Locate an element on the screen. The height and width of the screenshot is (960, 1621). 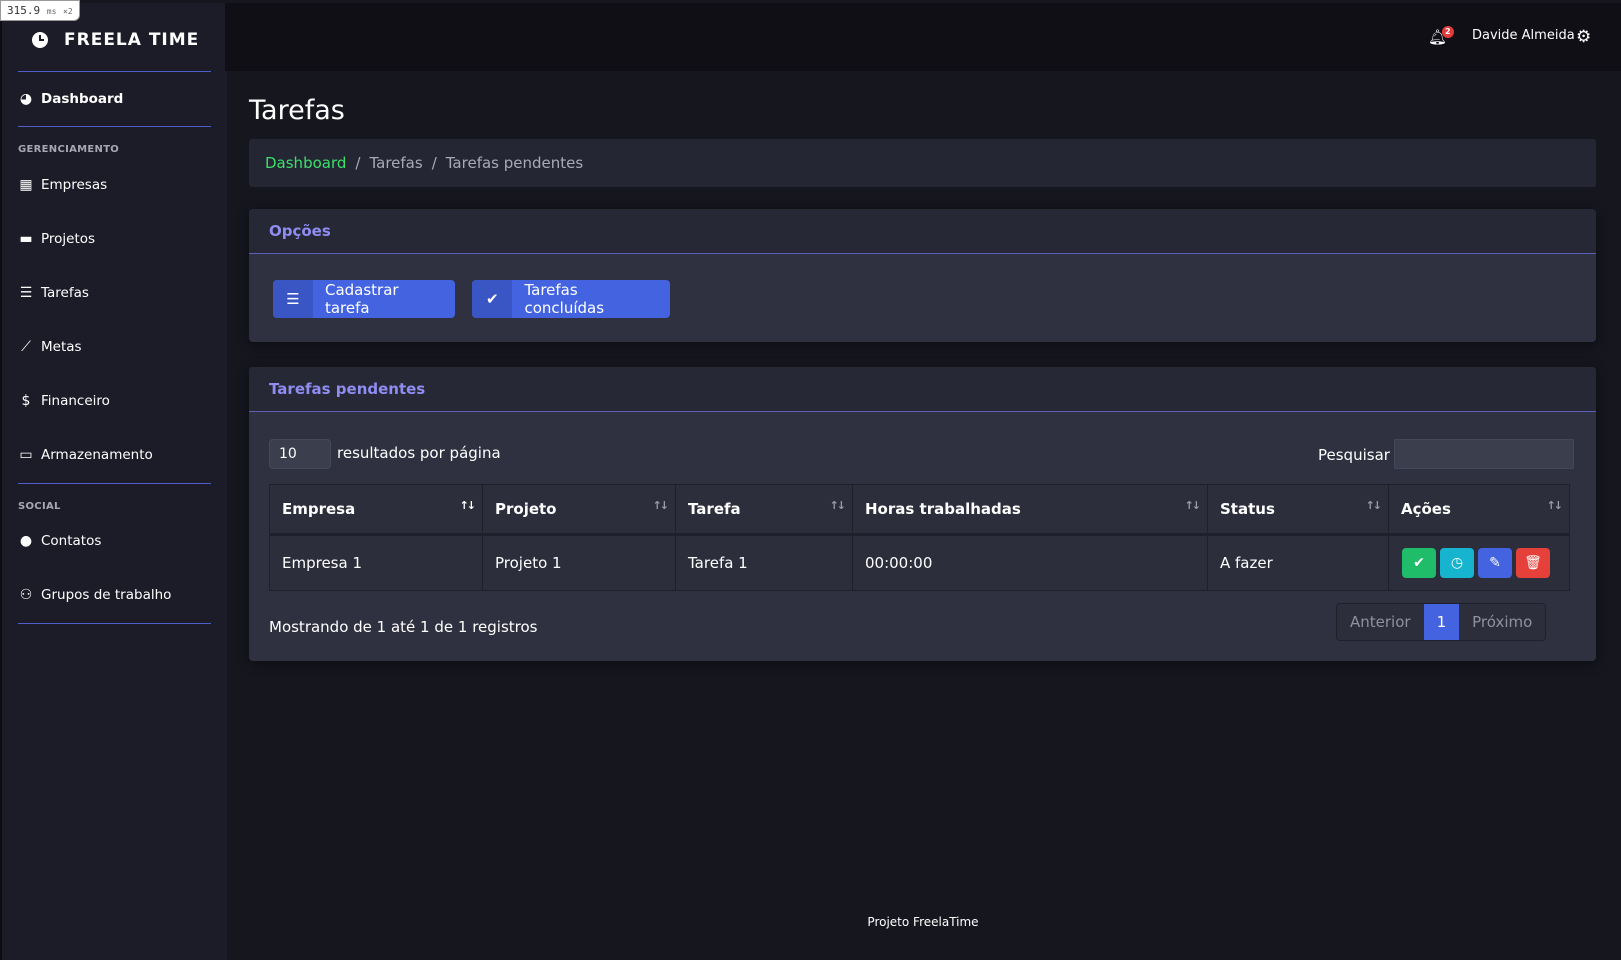
money-icon: $ is located at coordinates (26, 401).